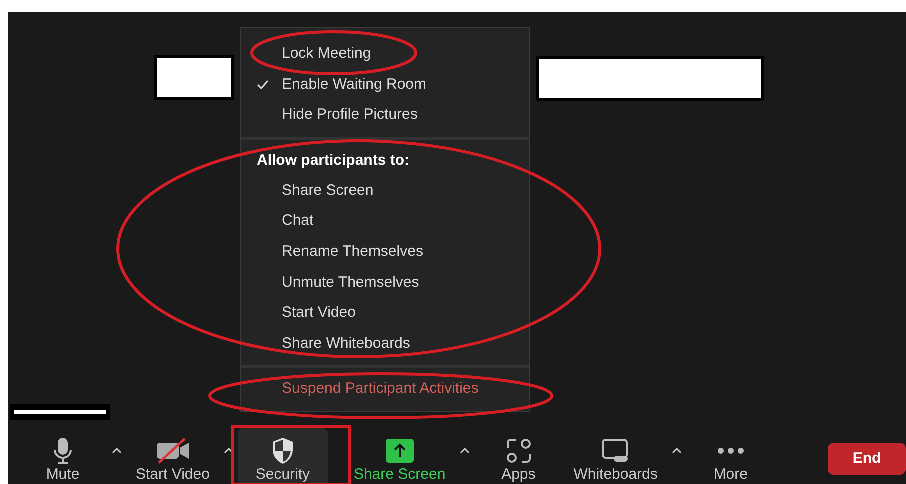 The width and height of the screenshot is (906, 484). What do you see at coordinates (319, 313) in the screenshot?
I see `menu-item: Start Video` at bounding box center [319, 313].